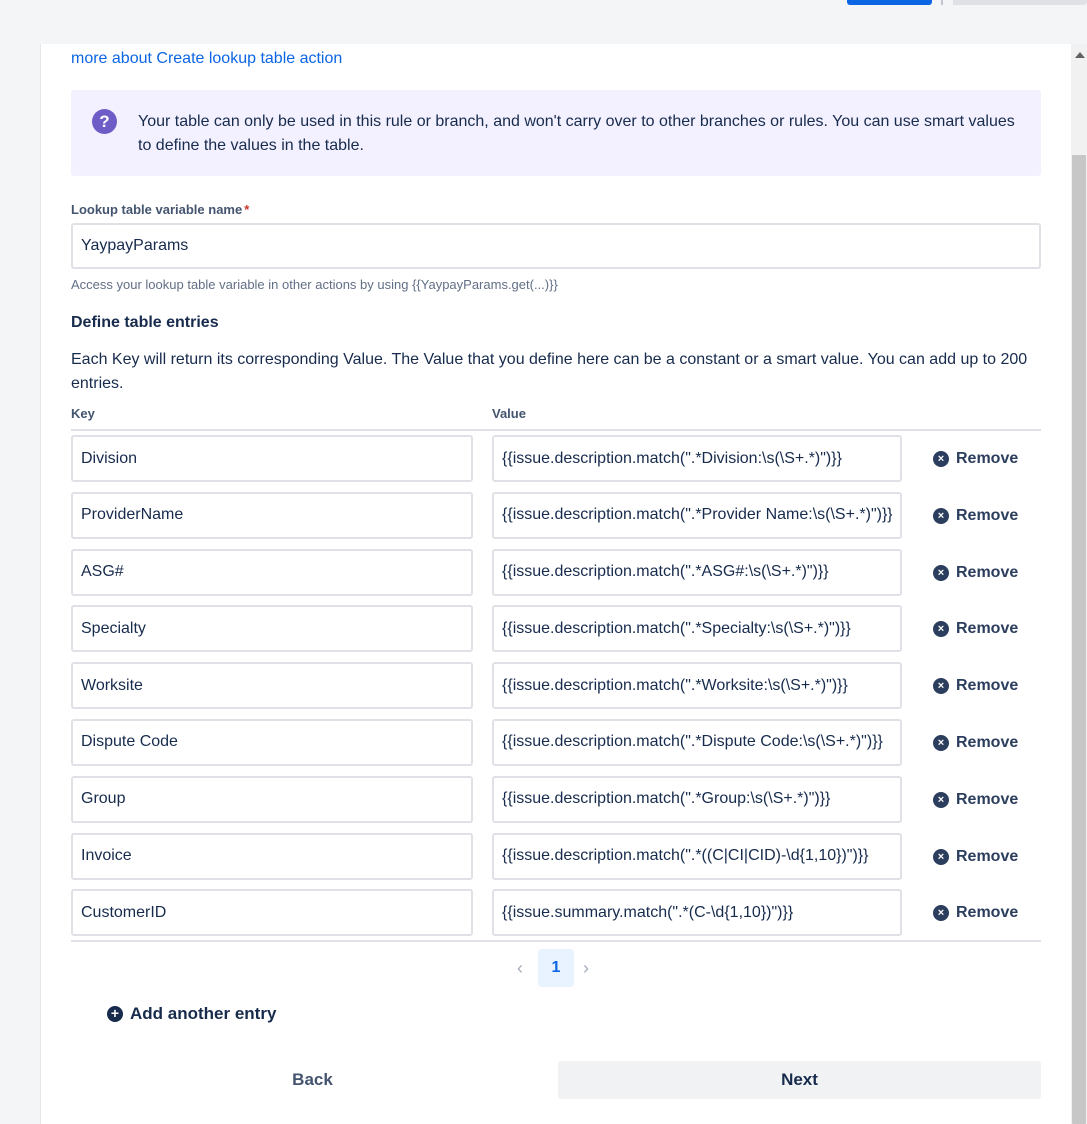  I want to click on entries-section-title: Define table entries, so click(145, 322).